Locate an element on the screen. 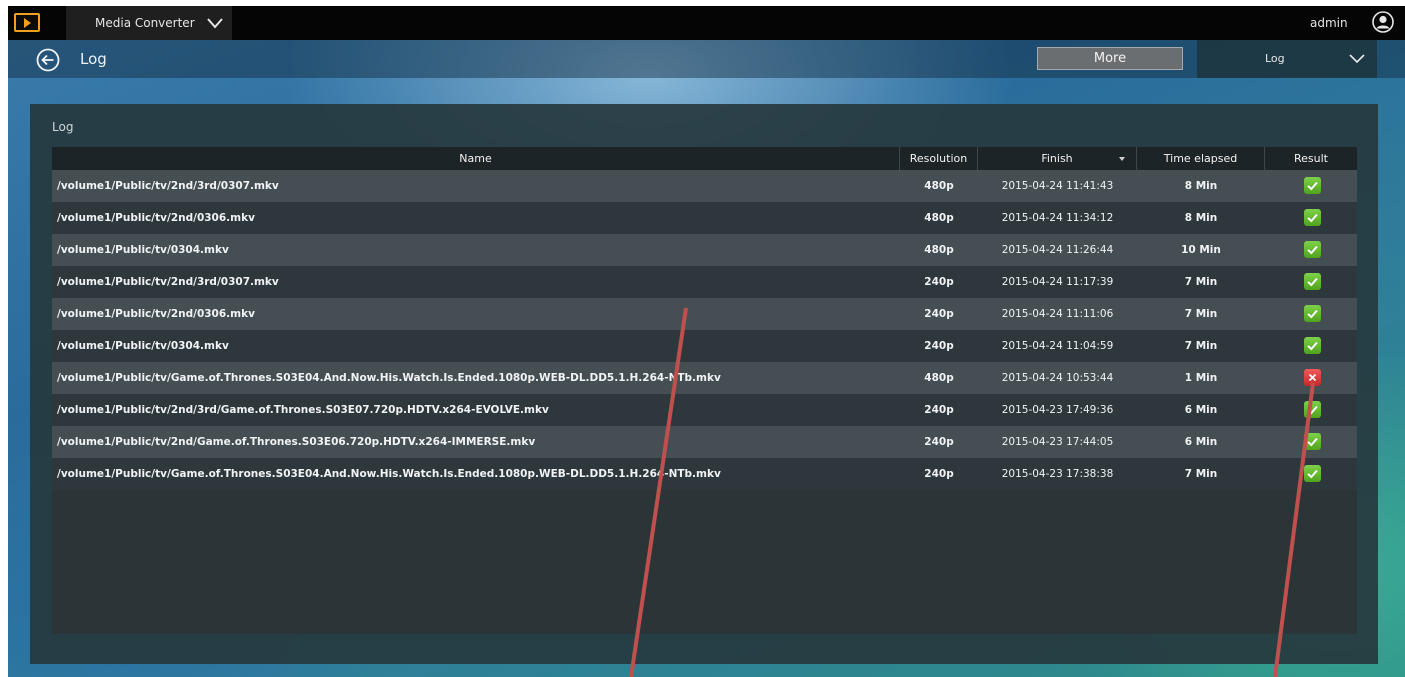 The height and width of the screenshot is (677, 1405). panel-title: Log is located at coordinates (63, 127).